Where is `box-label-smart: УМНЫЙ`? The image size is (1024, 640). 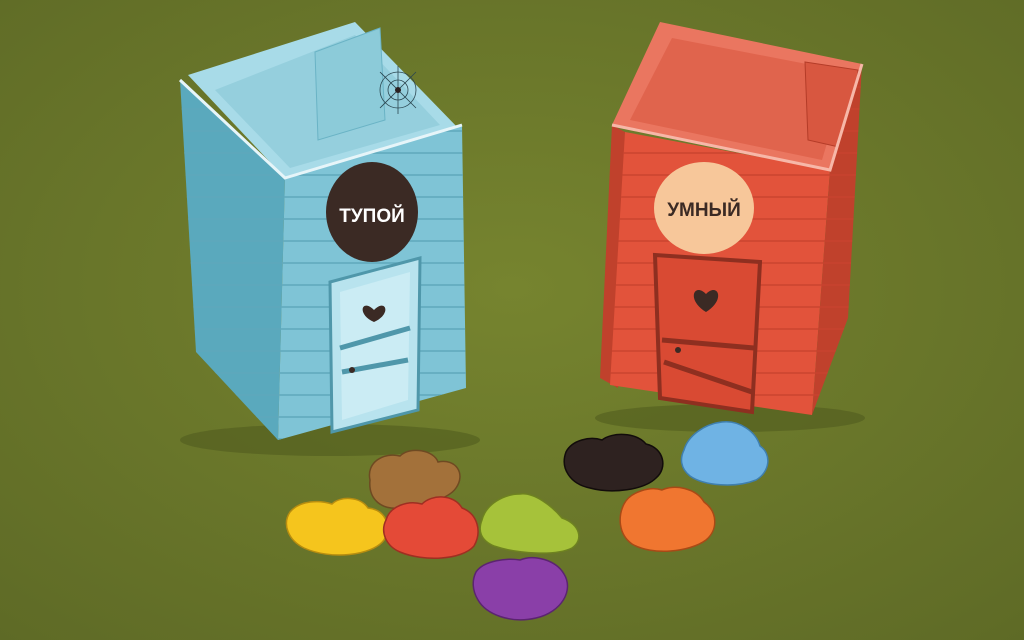 box-label-smart: УМНЫЙ is located at coordinates (704, 210).